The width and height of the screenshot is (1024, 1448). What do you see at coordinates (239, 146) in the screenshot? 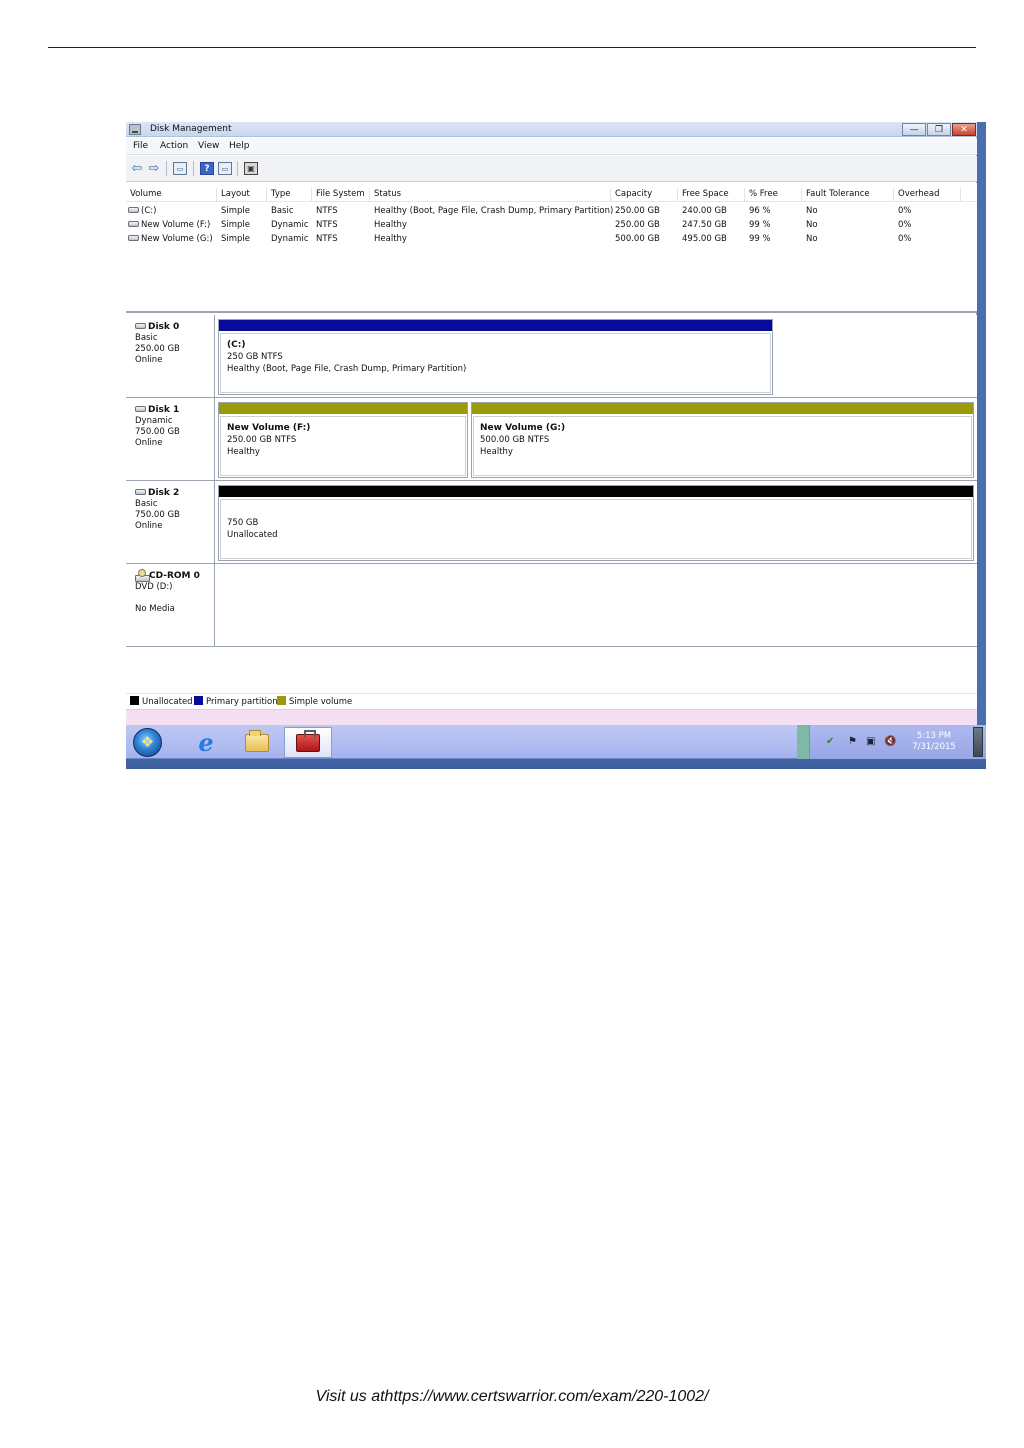
I see `menu-help: Help` at bounding box center [239, 146].